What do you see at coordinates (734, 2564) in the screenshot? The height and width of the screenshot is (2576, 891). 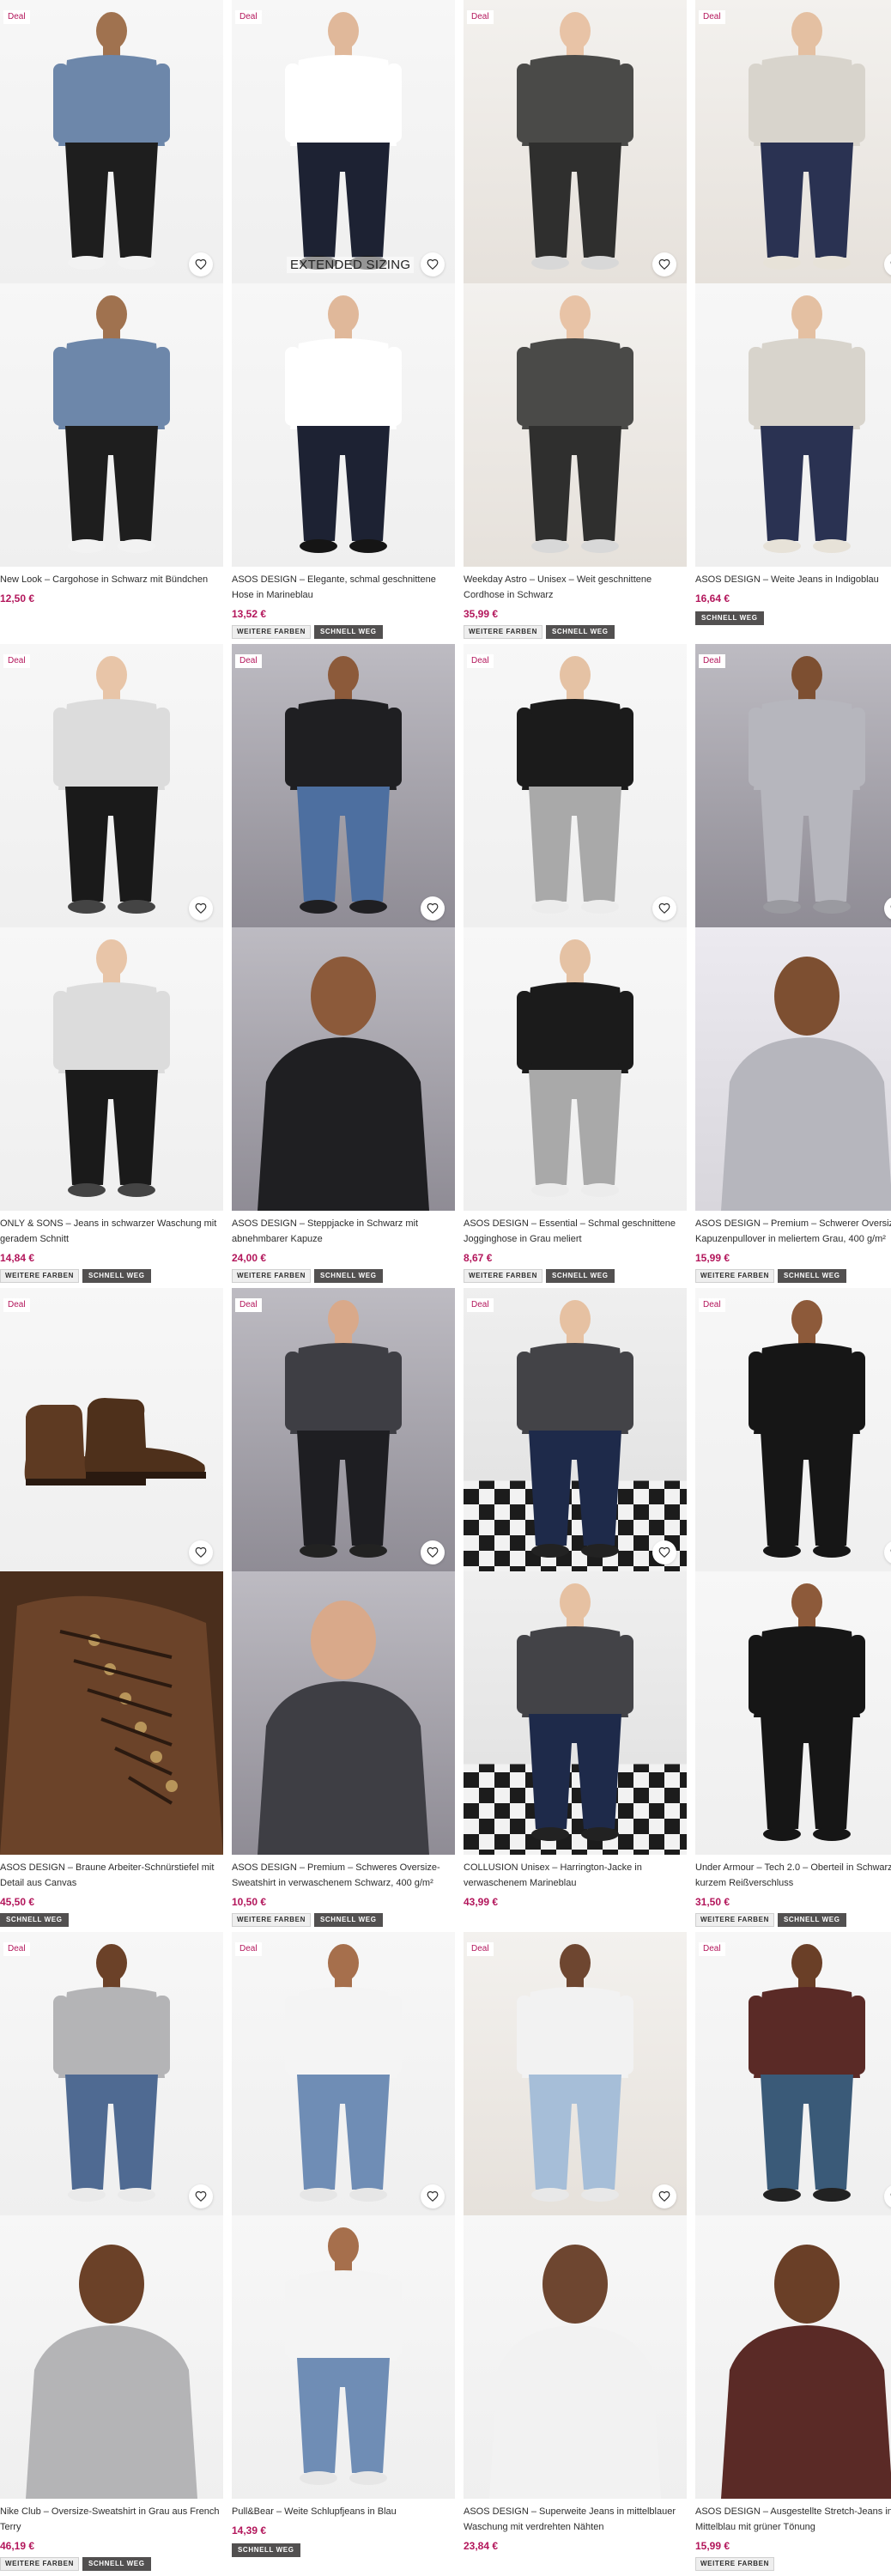 I see `product-tags: WEITERE FARBEN` at bounding box center [734, 2564].